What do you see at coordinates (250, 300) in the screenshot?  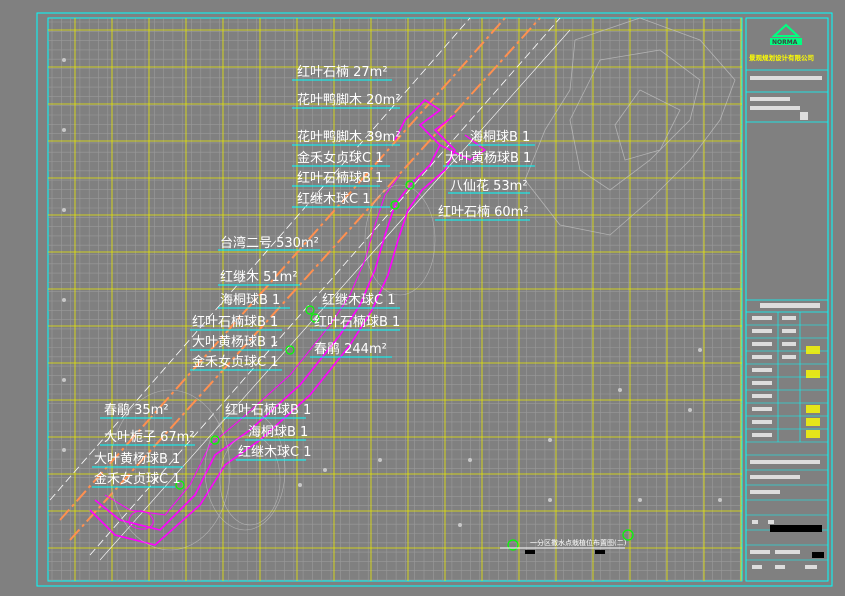 I see `label-l13: 海桐球B 1` at bounding box center [250, 300].